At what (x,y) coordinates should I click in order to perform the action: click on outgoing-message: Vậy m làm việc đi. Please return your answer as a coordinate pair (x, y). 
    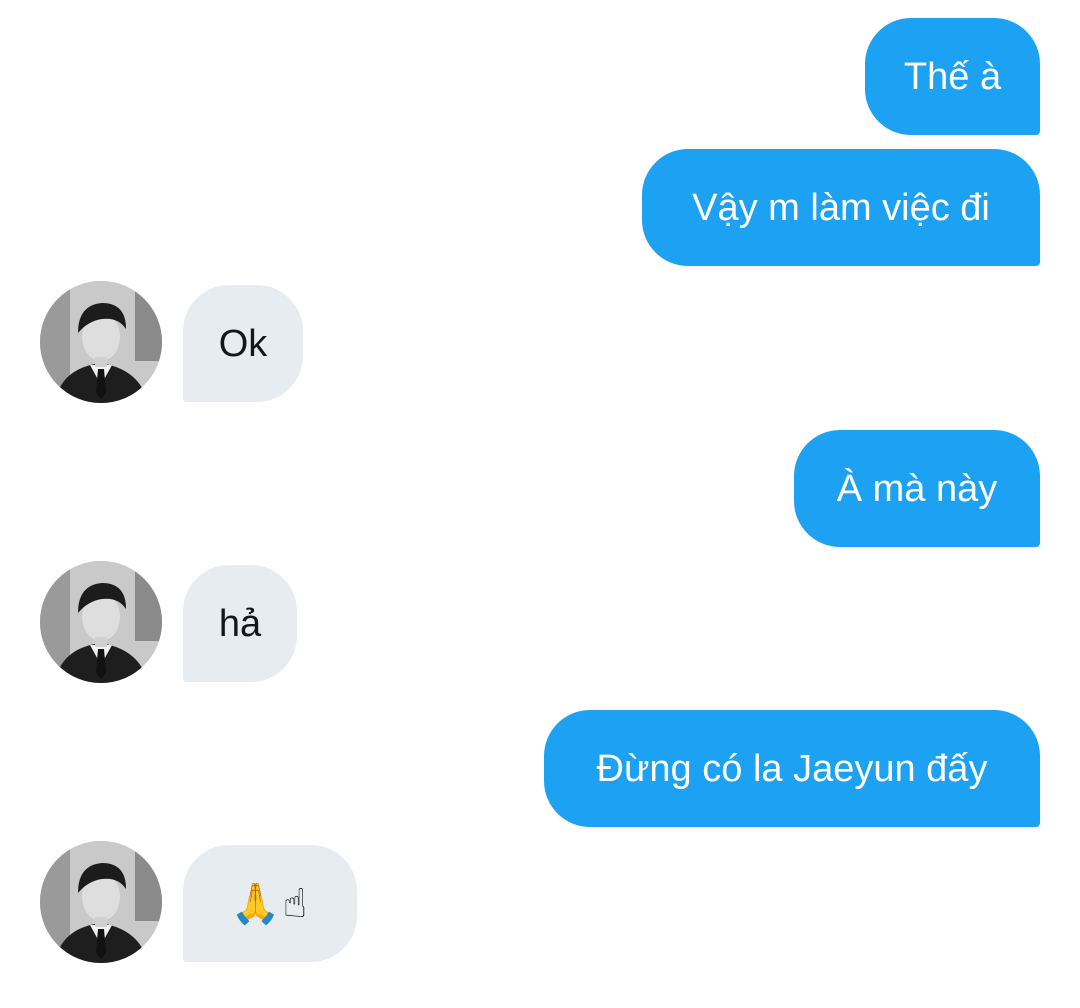
    Looking at the image, I should click on (841, 207).